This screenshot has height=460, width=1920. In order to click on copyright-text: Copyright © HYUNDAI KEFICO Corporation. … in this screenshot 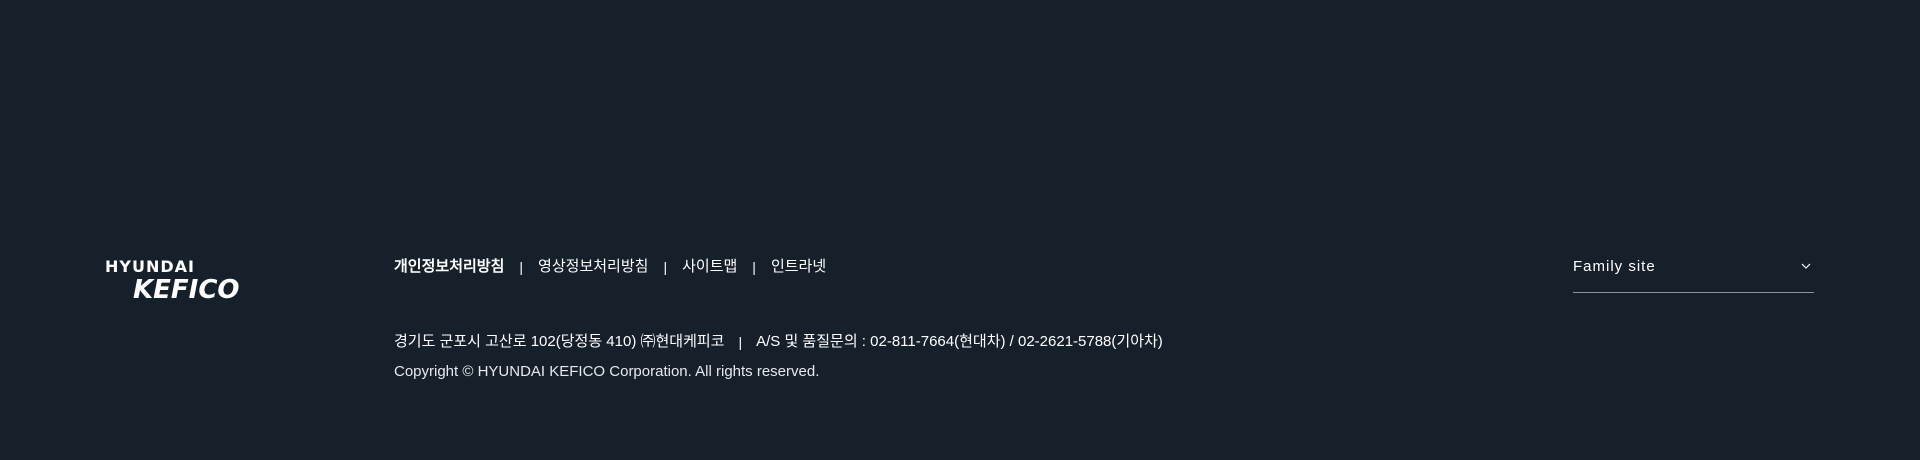, I will do `click(607, 371)`.